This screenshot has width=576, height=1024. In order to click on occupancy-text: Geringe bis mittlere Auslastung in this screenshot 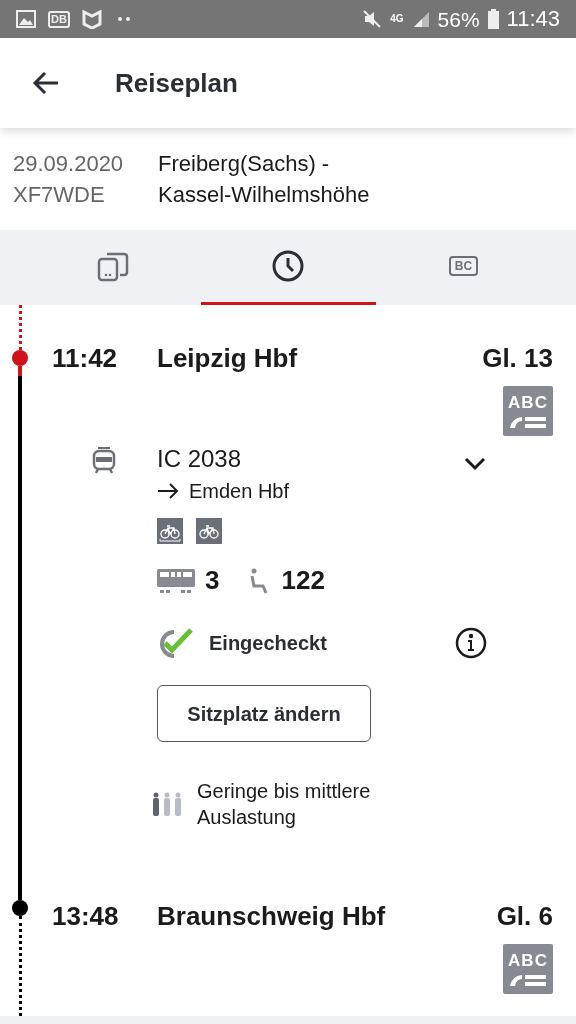, I will do `click(284, 804)`.